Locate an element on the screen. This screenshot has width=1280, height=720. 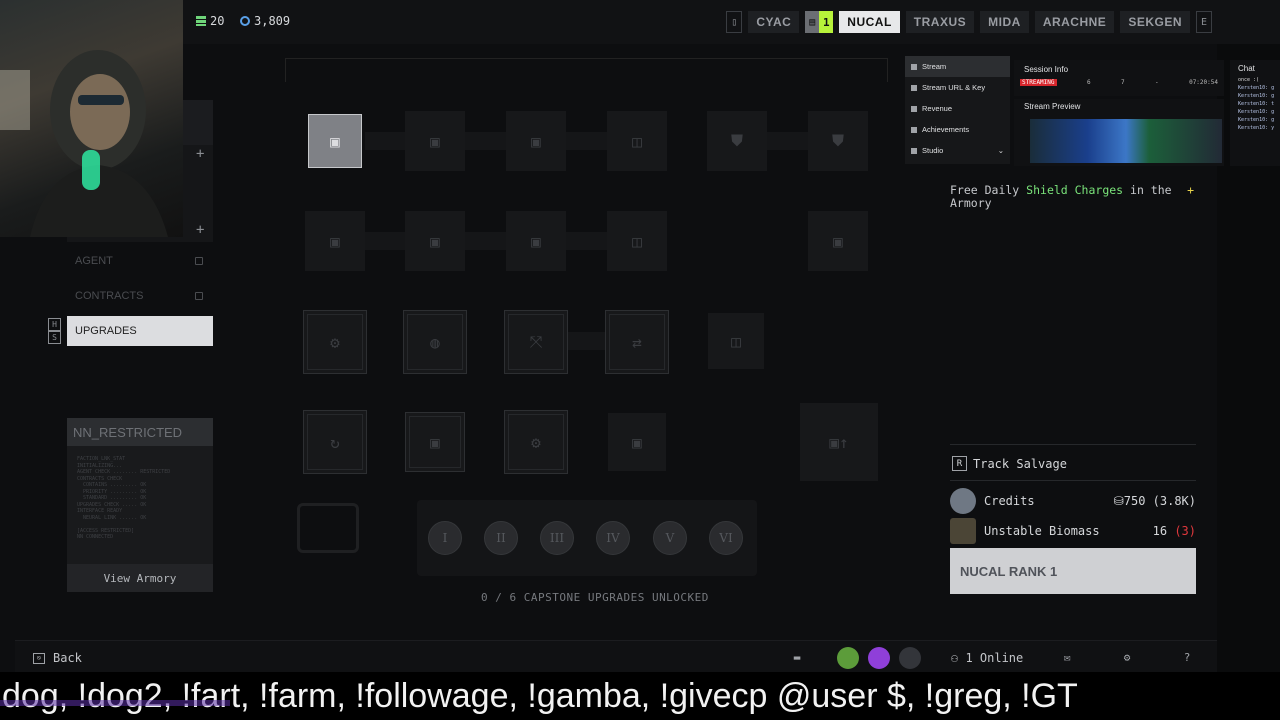
menu-item-stream: Stream is located at coordinates (957, 66).